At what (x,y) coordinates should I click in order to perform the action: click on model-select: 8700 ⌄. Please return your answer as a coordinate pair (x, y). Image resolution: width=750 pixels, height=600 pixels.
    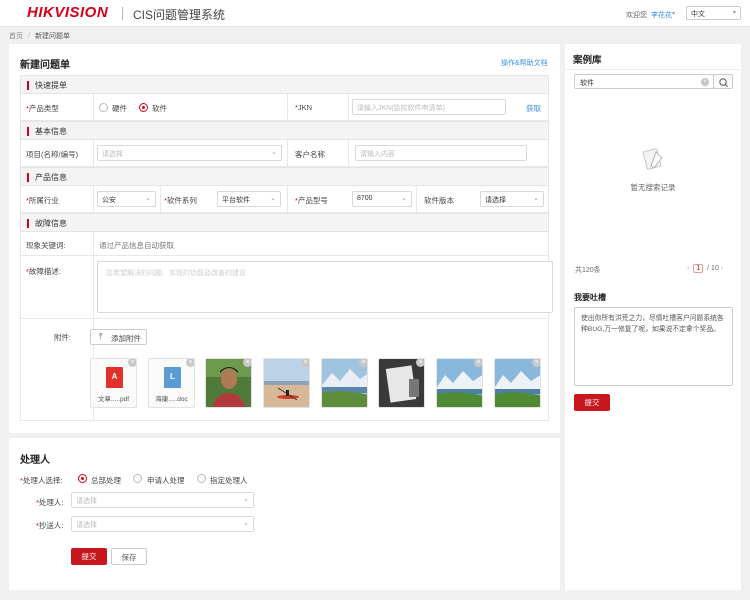
    Looking at the image, I should click on (382, 199).